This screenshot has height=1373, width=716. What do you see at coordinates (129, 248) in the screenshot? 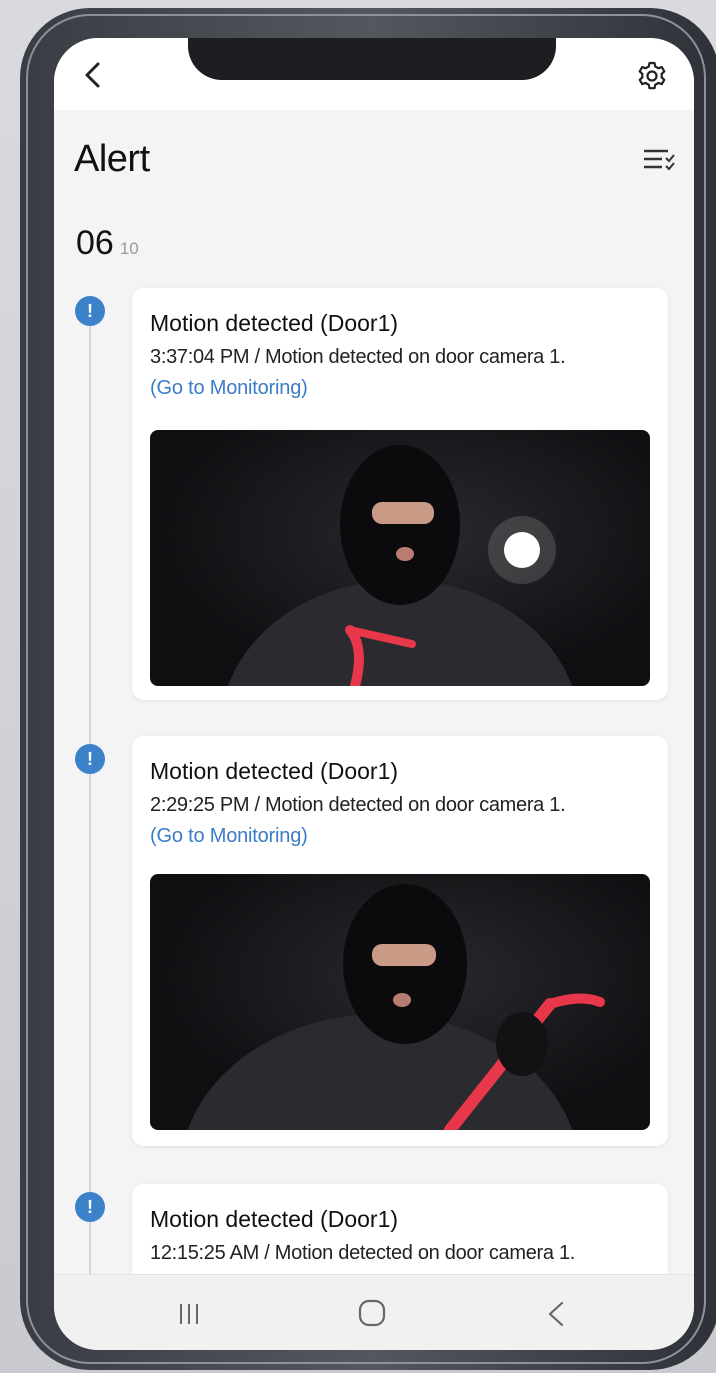
I see `date-month: 10` at bounding box center [129, 248].